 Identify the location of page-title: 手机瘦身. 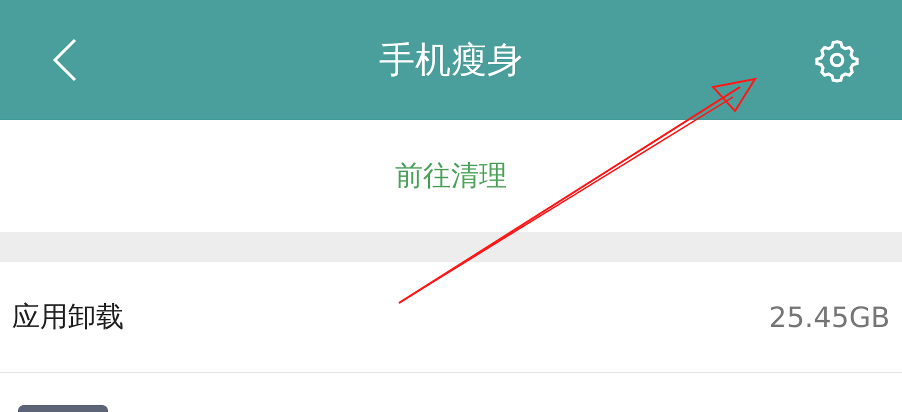
(451, 60).